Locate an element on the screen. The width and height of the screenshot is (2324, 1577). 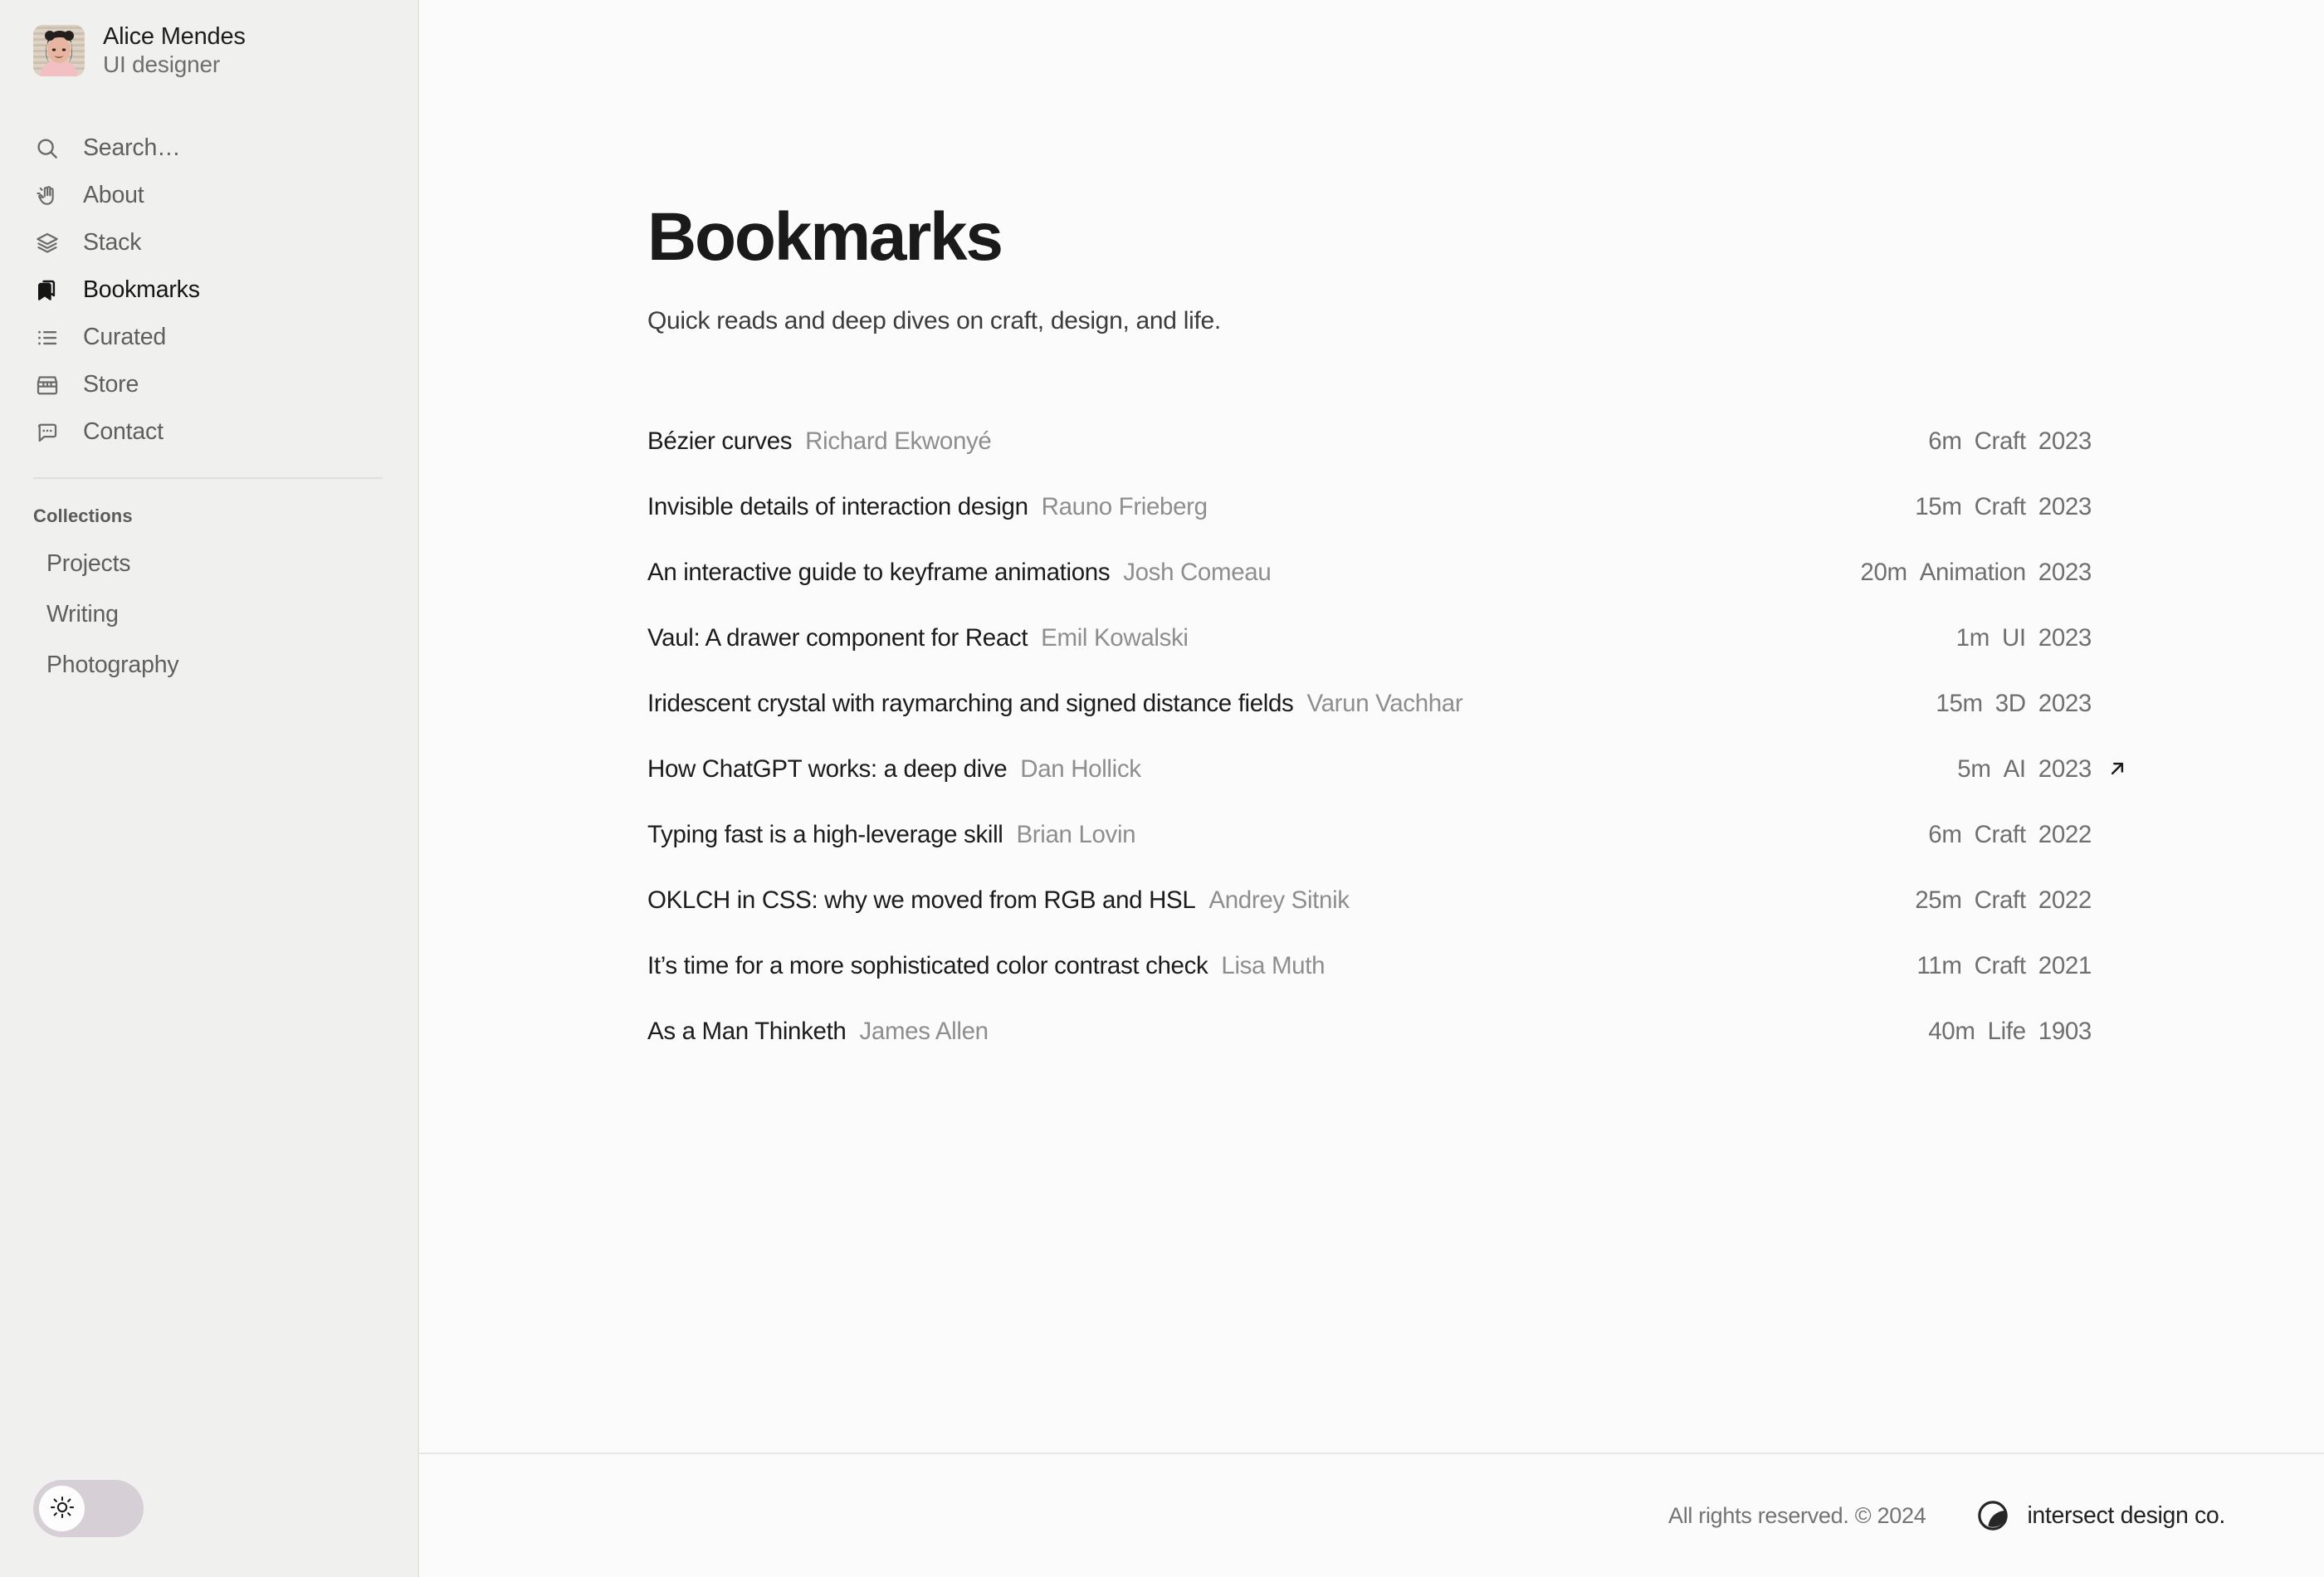
bookmark-category: Animation is located at coordinates (1972, 572).